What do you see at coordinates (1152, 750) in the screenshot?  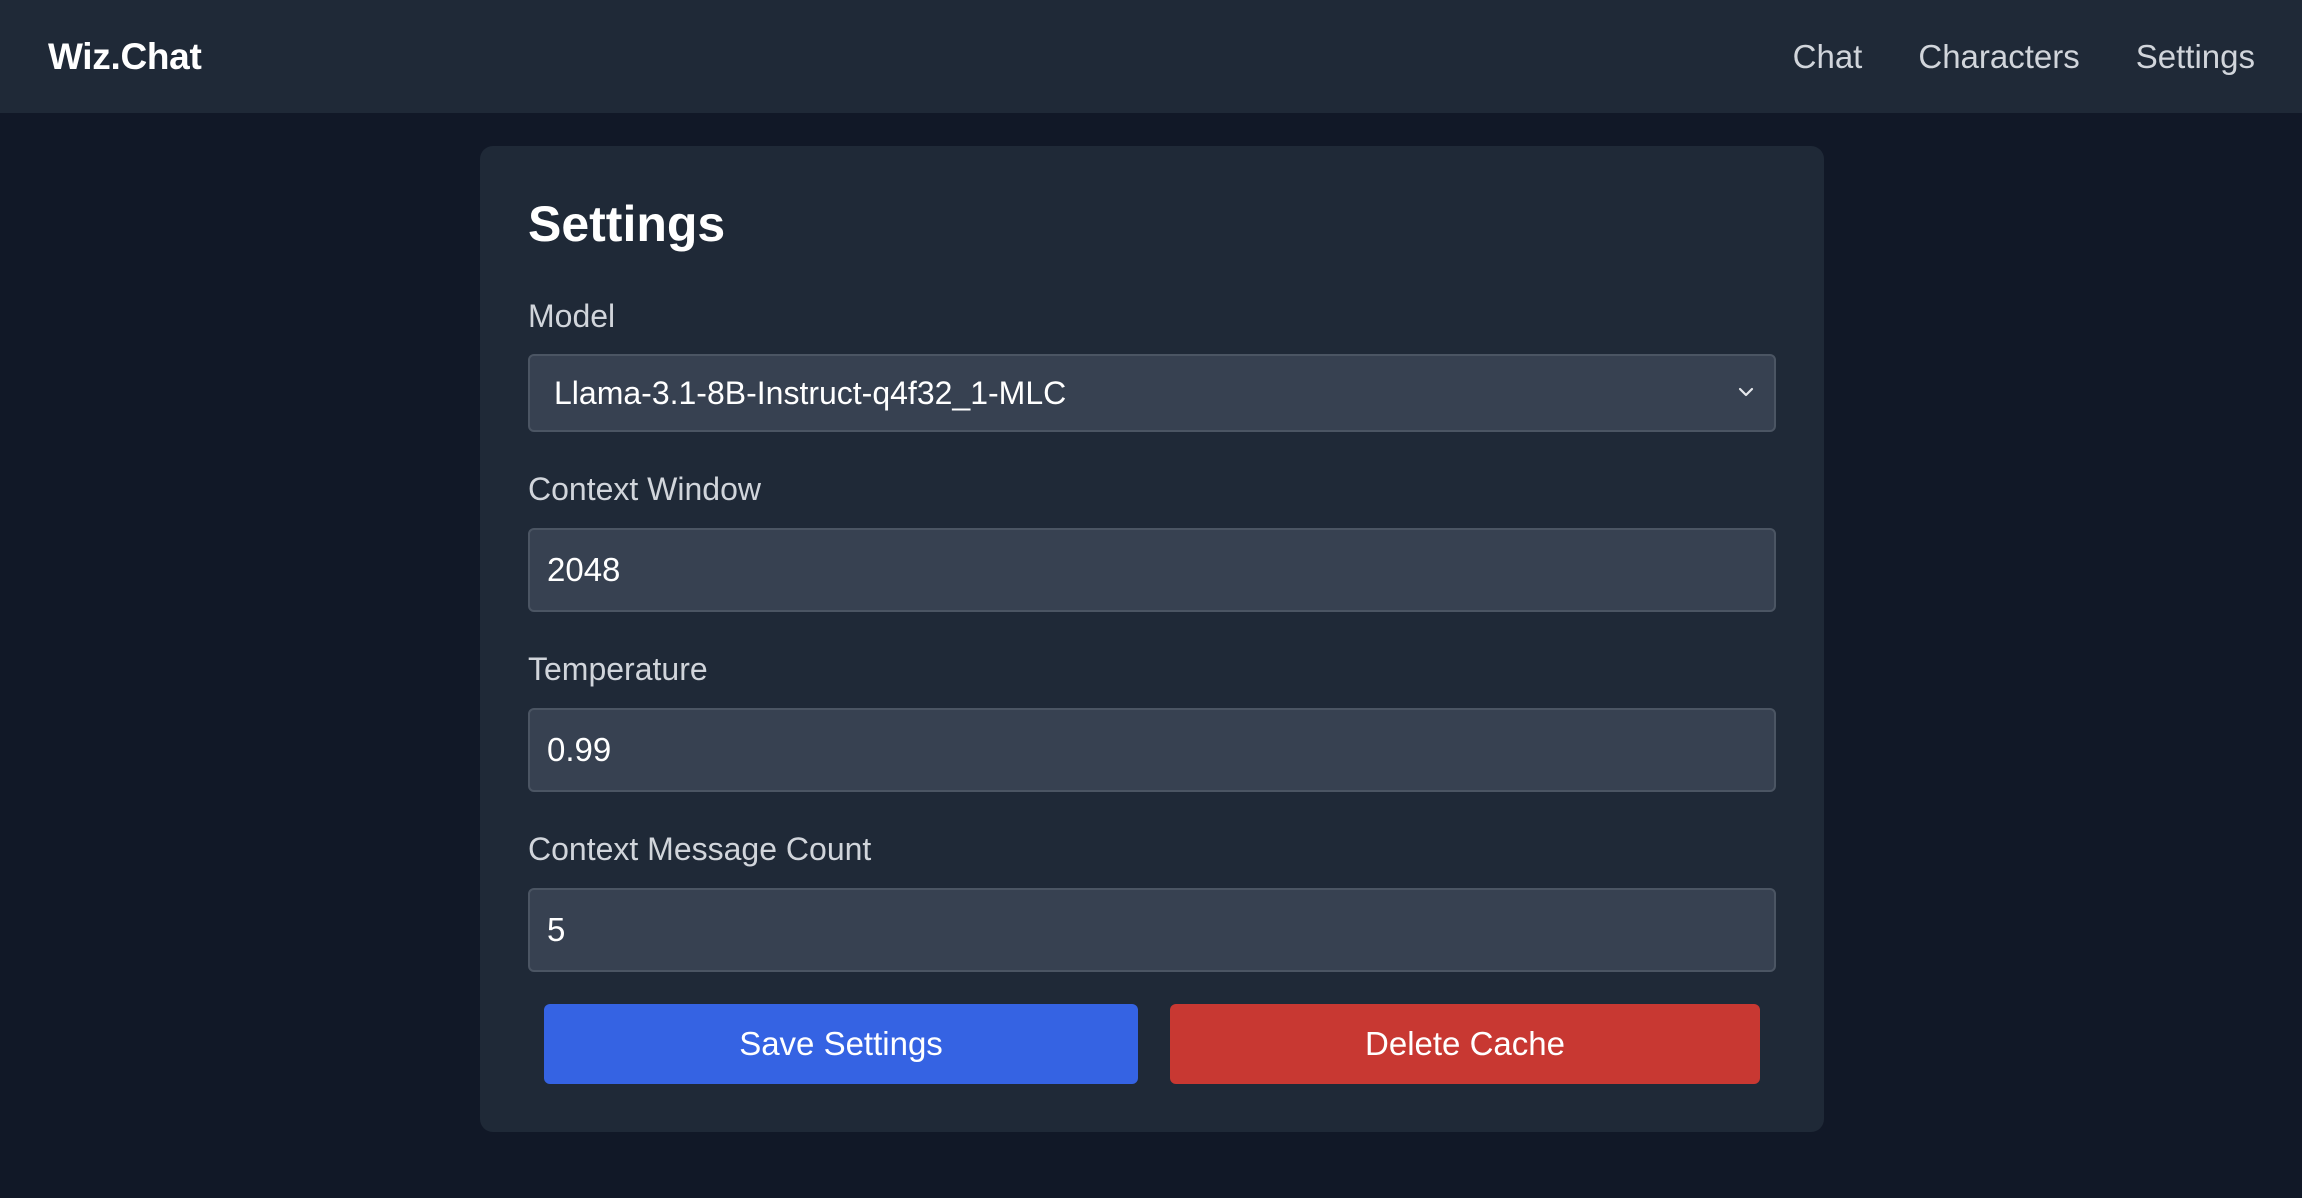 I see `temperature-input` at bounding box center [1152, 750].